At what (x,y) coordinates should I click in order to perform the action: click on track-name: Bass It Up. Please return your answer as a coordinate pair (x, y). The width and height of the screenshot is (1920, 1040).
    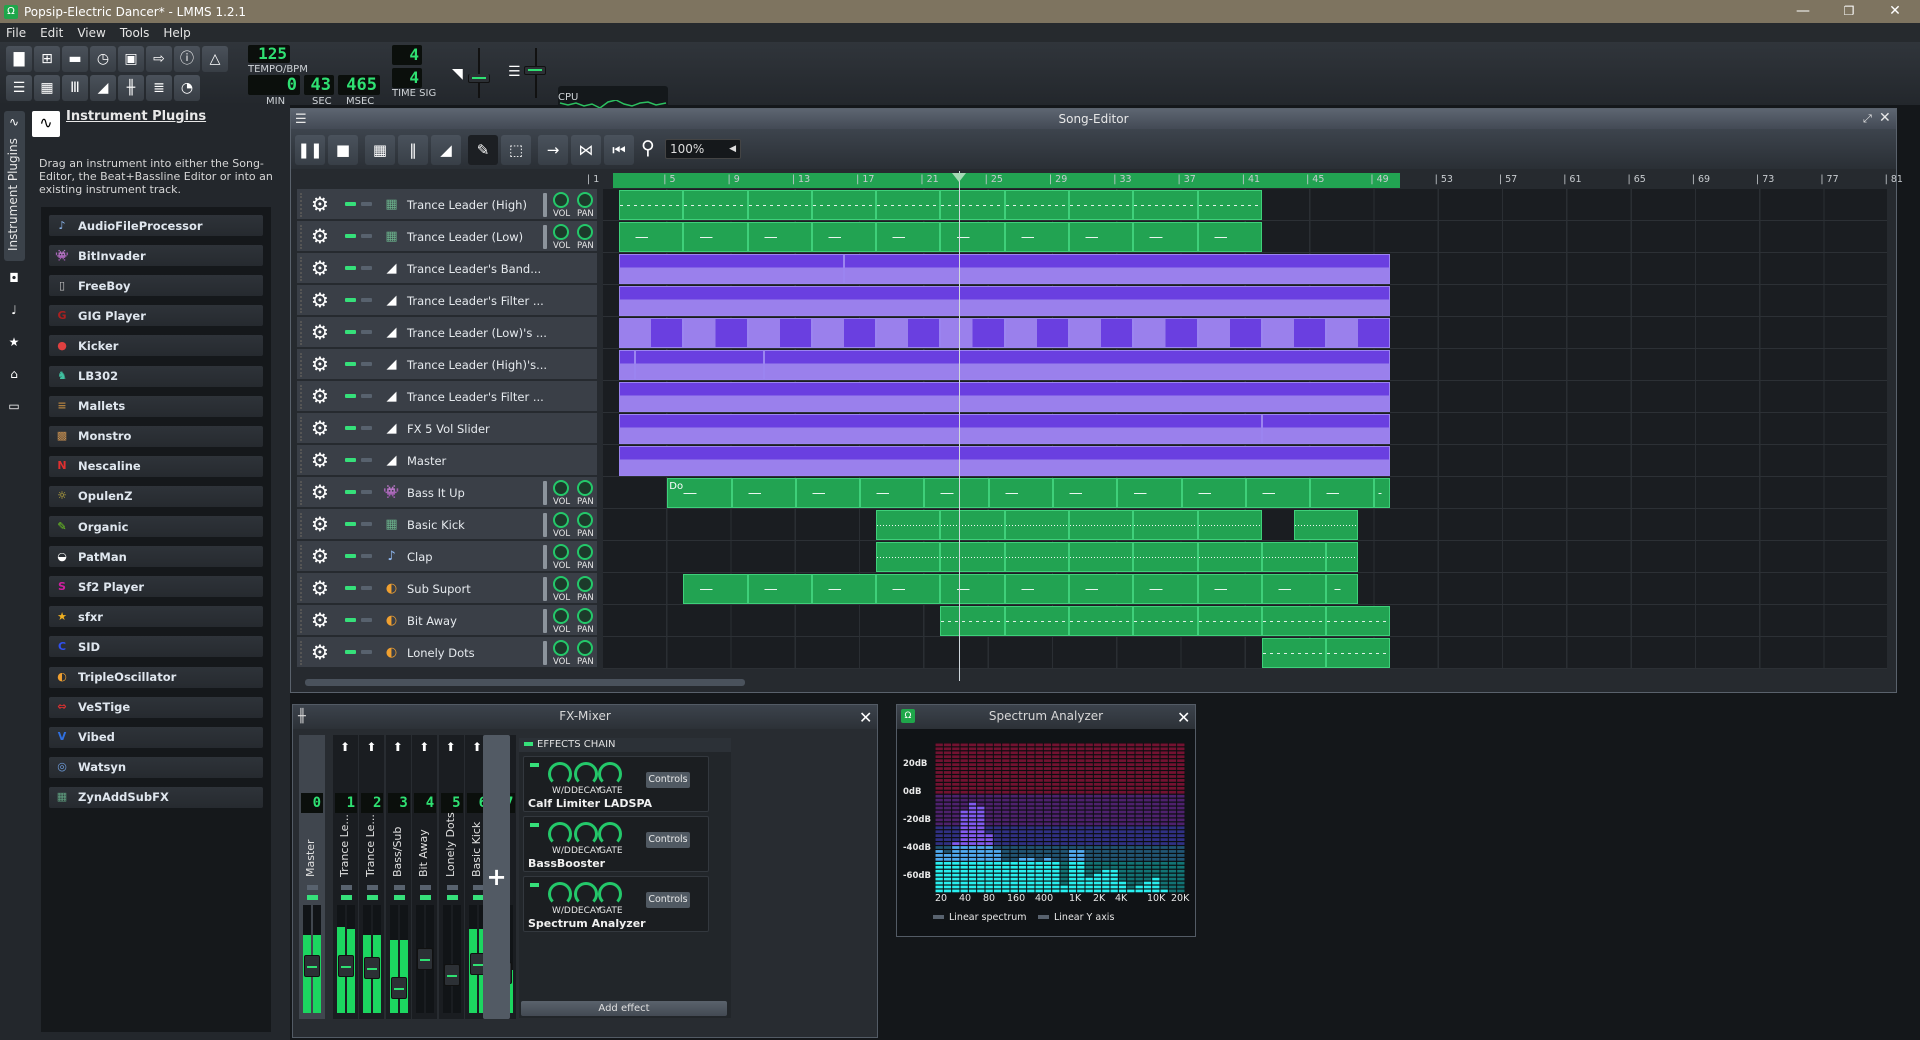
    Looking at the image, I should click on (436, 493).